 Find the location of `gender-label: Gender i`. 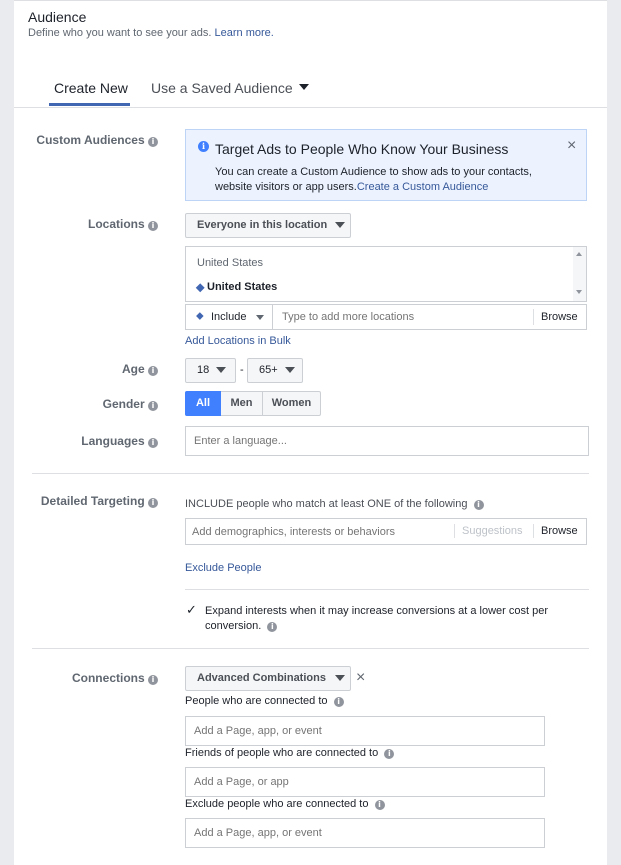

gender-label: Gender i is located at coordinates (83, 404).